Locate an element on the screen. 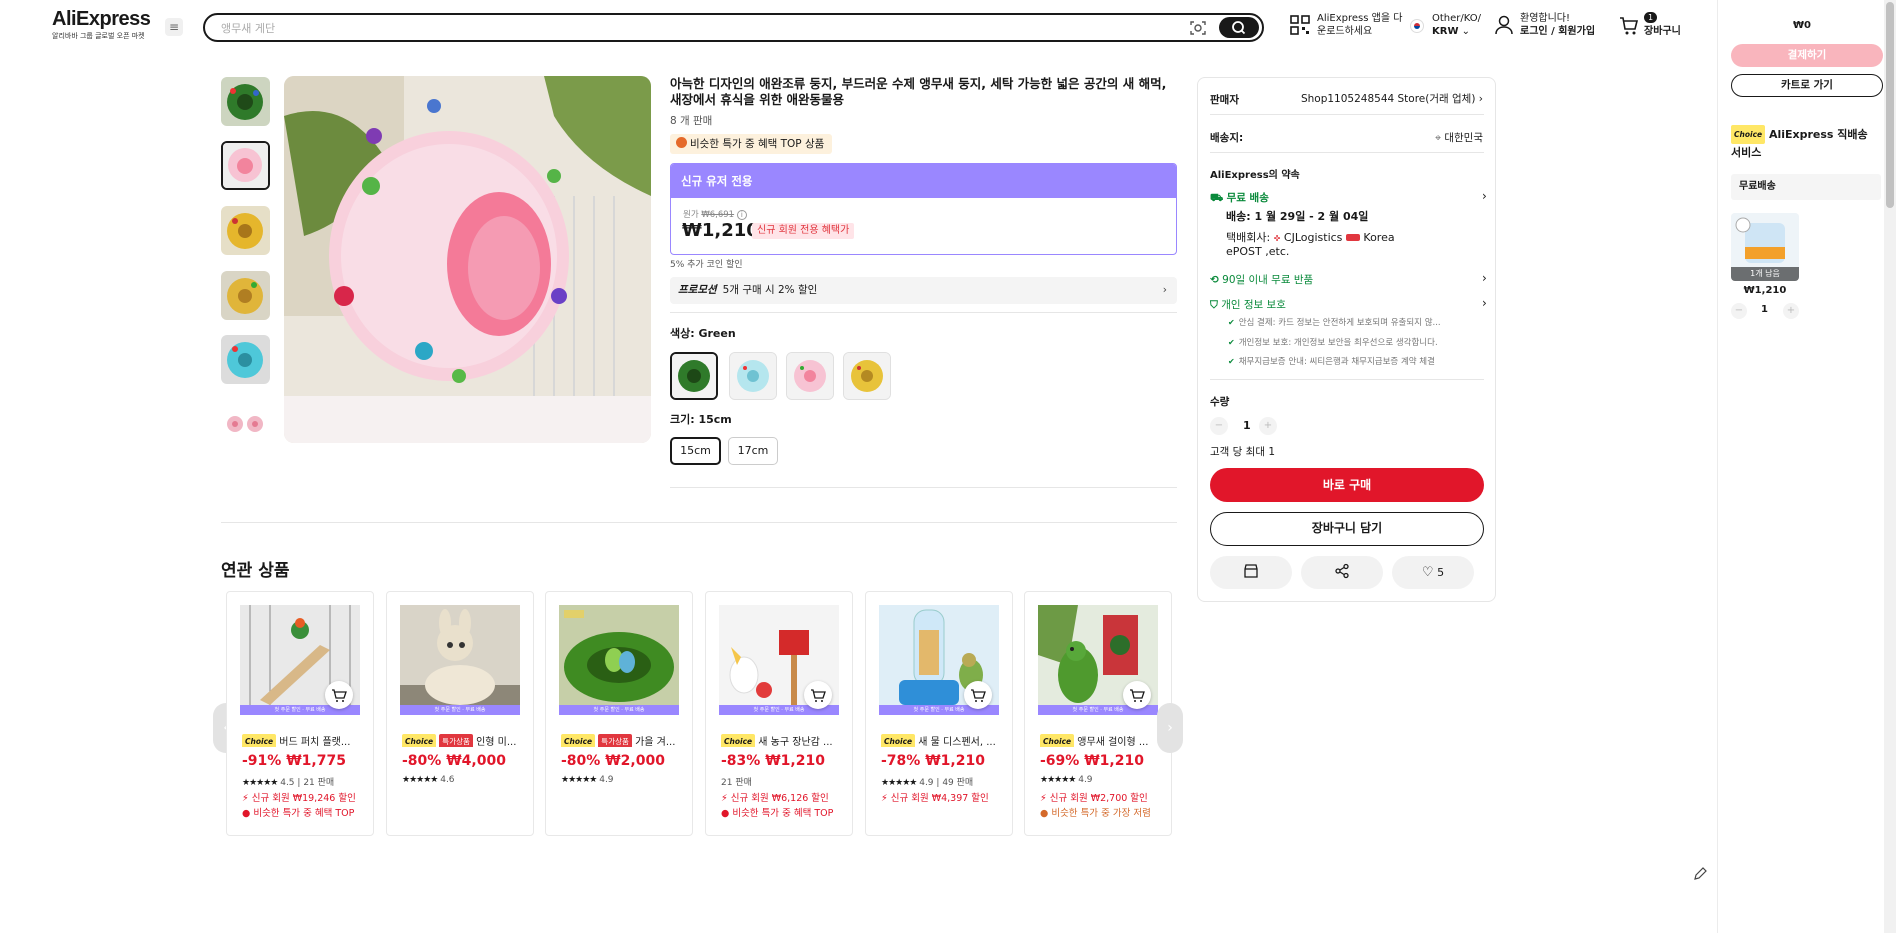  original-price: ₩6,691 is located at coordinates (718, 215).